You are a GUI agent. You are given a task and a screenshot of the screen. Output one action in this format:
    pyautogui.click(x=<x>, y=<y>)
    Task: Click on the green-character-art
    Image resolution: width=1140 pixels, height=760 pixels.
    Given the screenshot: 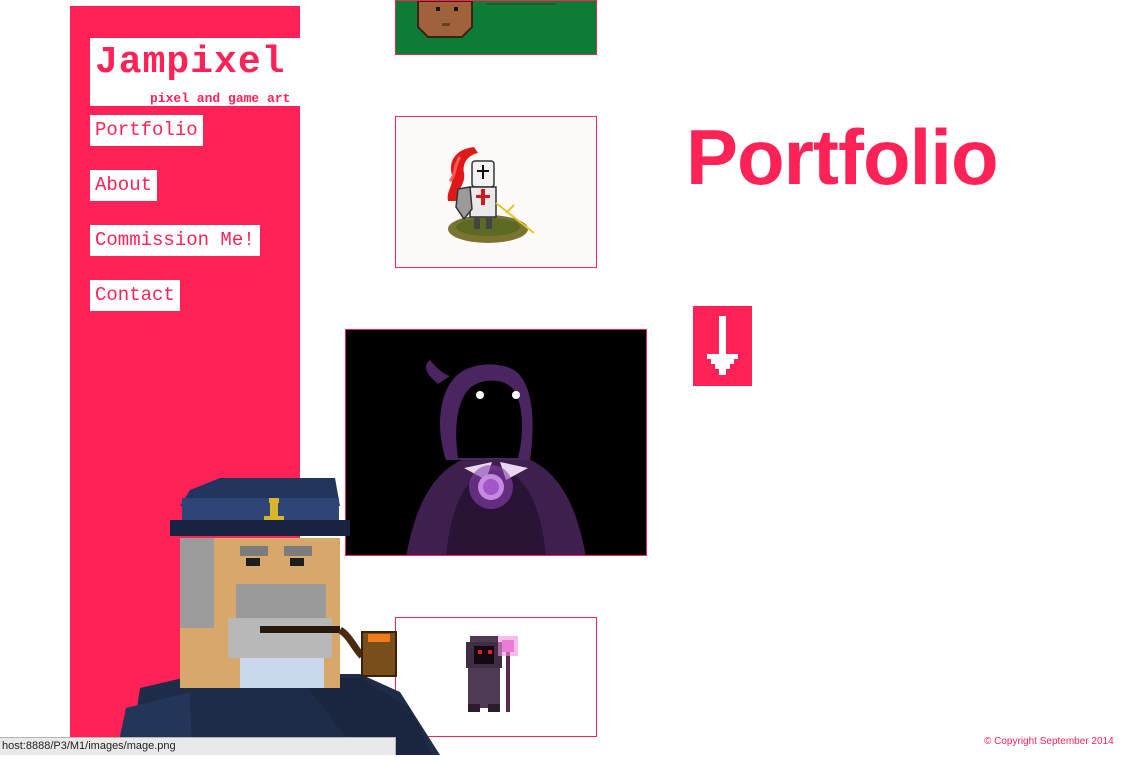 What is the action you would take?
    pyautogui.click(x=496, y=27)
    